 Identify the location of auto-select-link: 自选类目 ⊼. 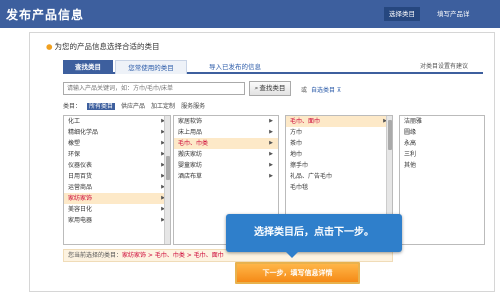
(326, 89).